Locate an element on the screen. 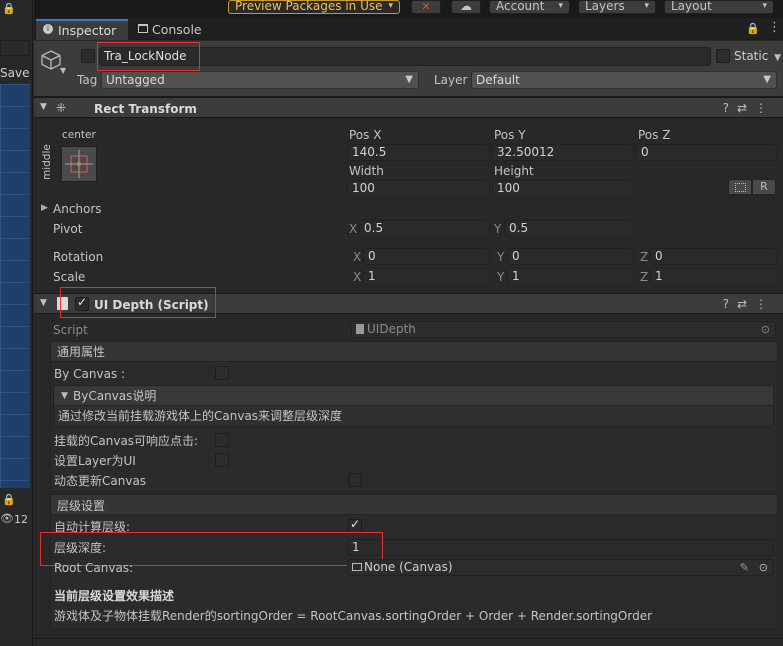 The width and height of the screenshot is (783, 646). desc-title: 当前层级设置效果描述 is located at coordinates (114, 596).